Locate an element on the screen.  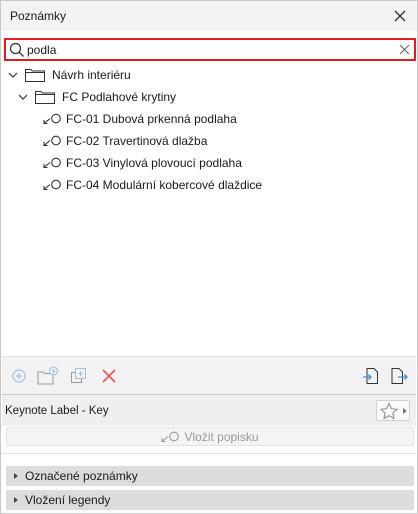
close-icon is located at coordinates (400, 16).